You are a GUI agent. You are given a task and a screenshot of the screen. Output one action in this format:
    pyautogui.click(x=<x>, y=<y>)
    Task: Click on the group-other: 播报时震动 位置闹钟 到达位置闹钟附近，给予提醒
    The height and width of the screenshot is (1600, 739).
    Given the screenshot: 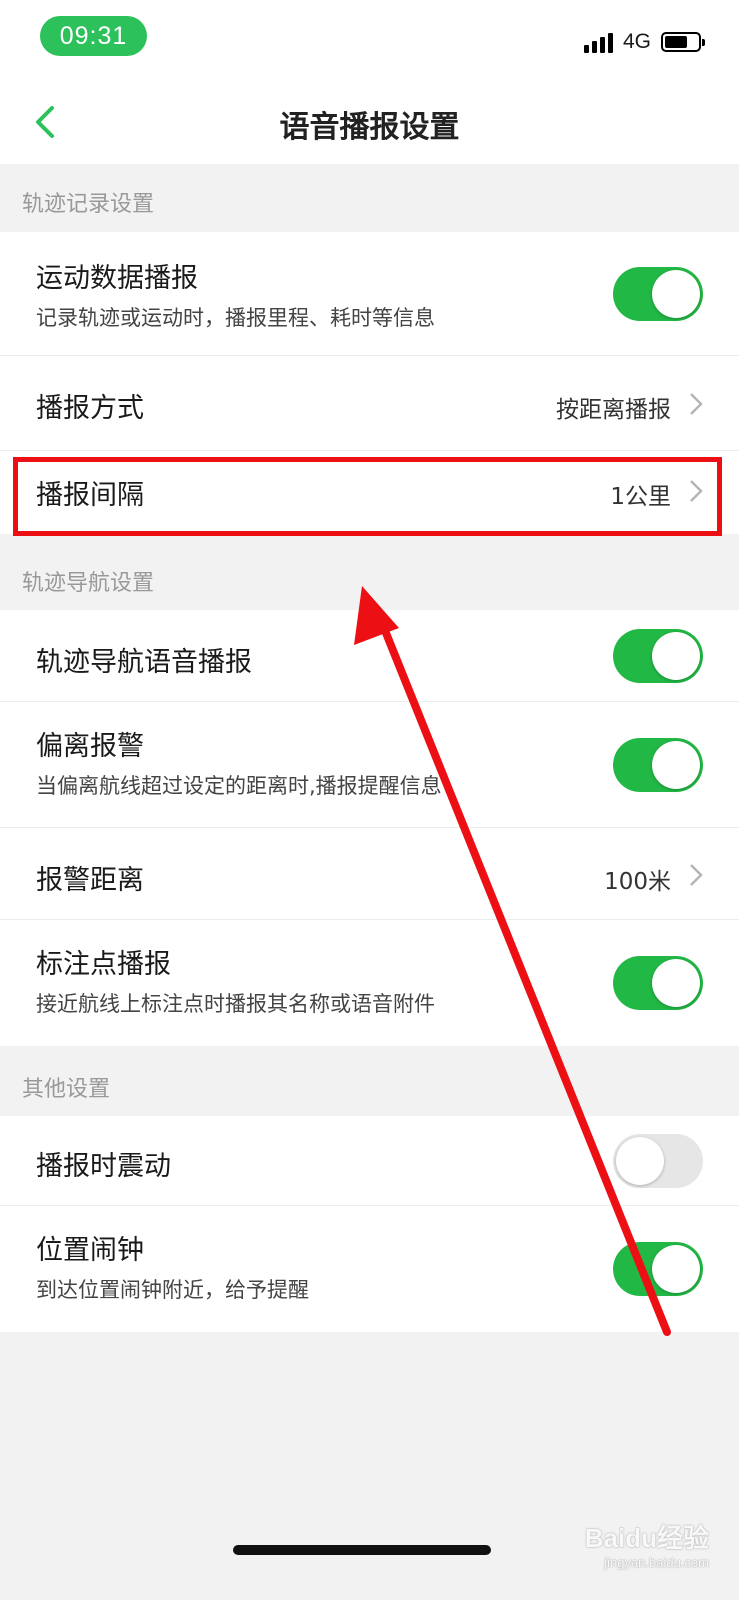 What is the action you would take?
    pyautogui.click(x=369, y=1224)
    